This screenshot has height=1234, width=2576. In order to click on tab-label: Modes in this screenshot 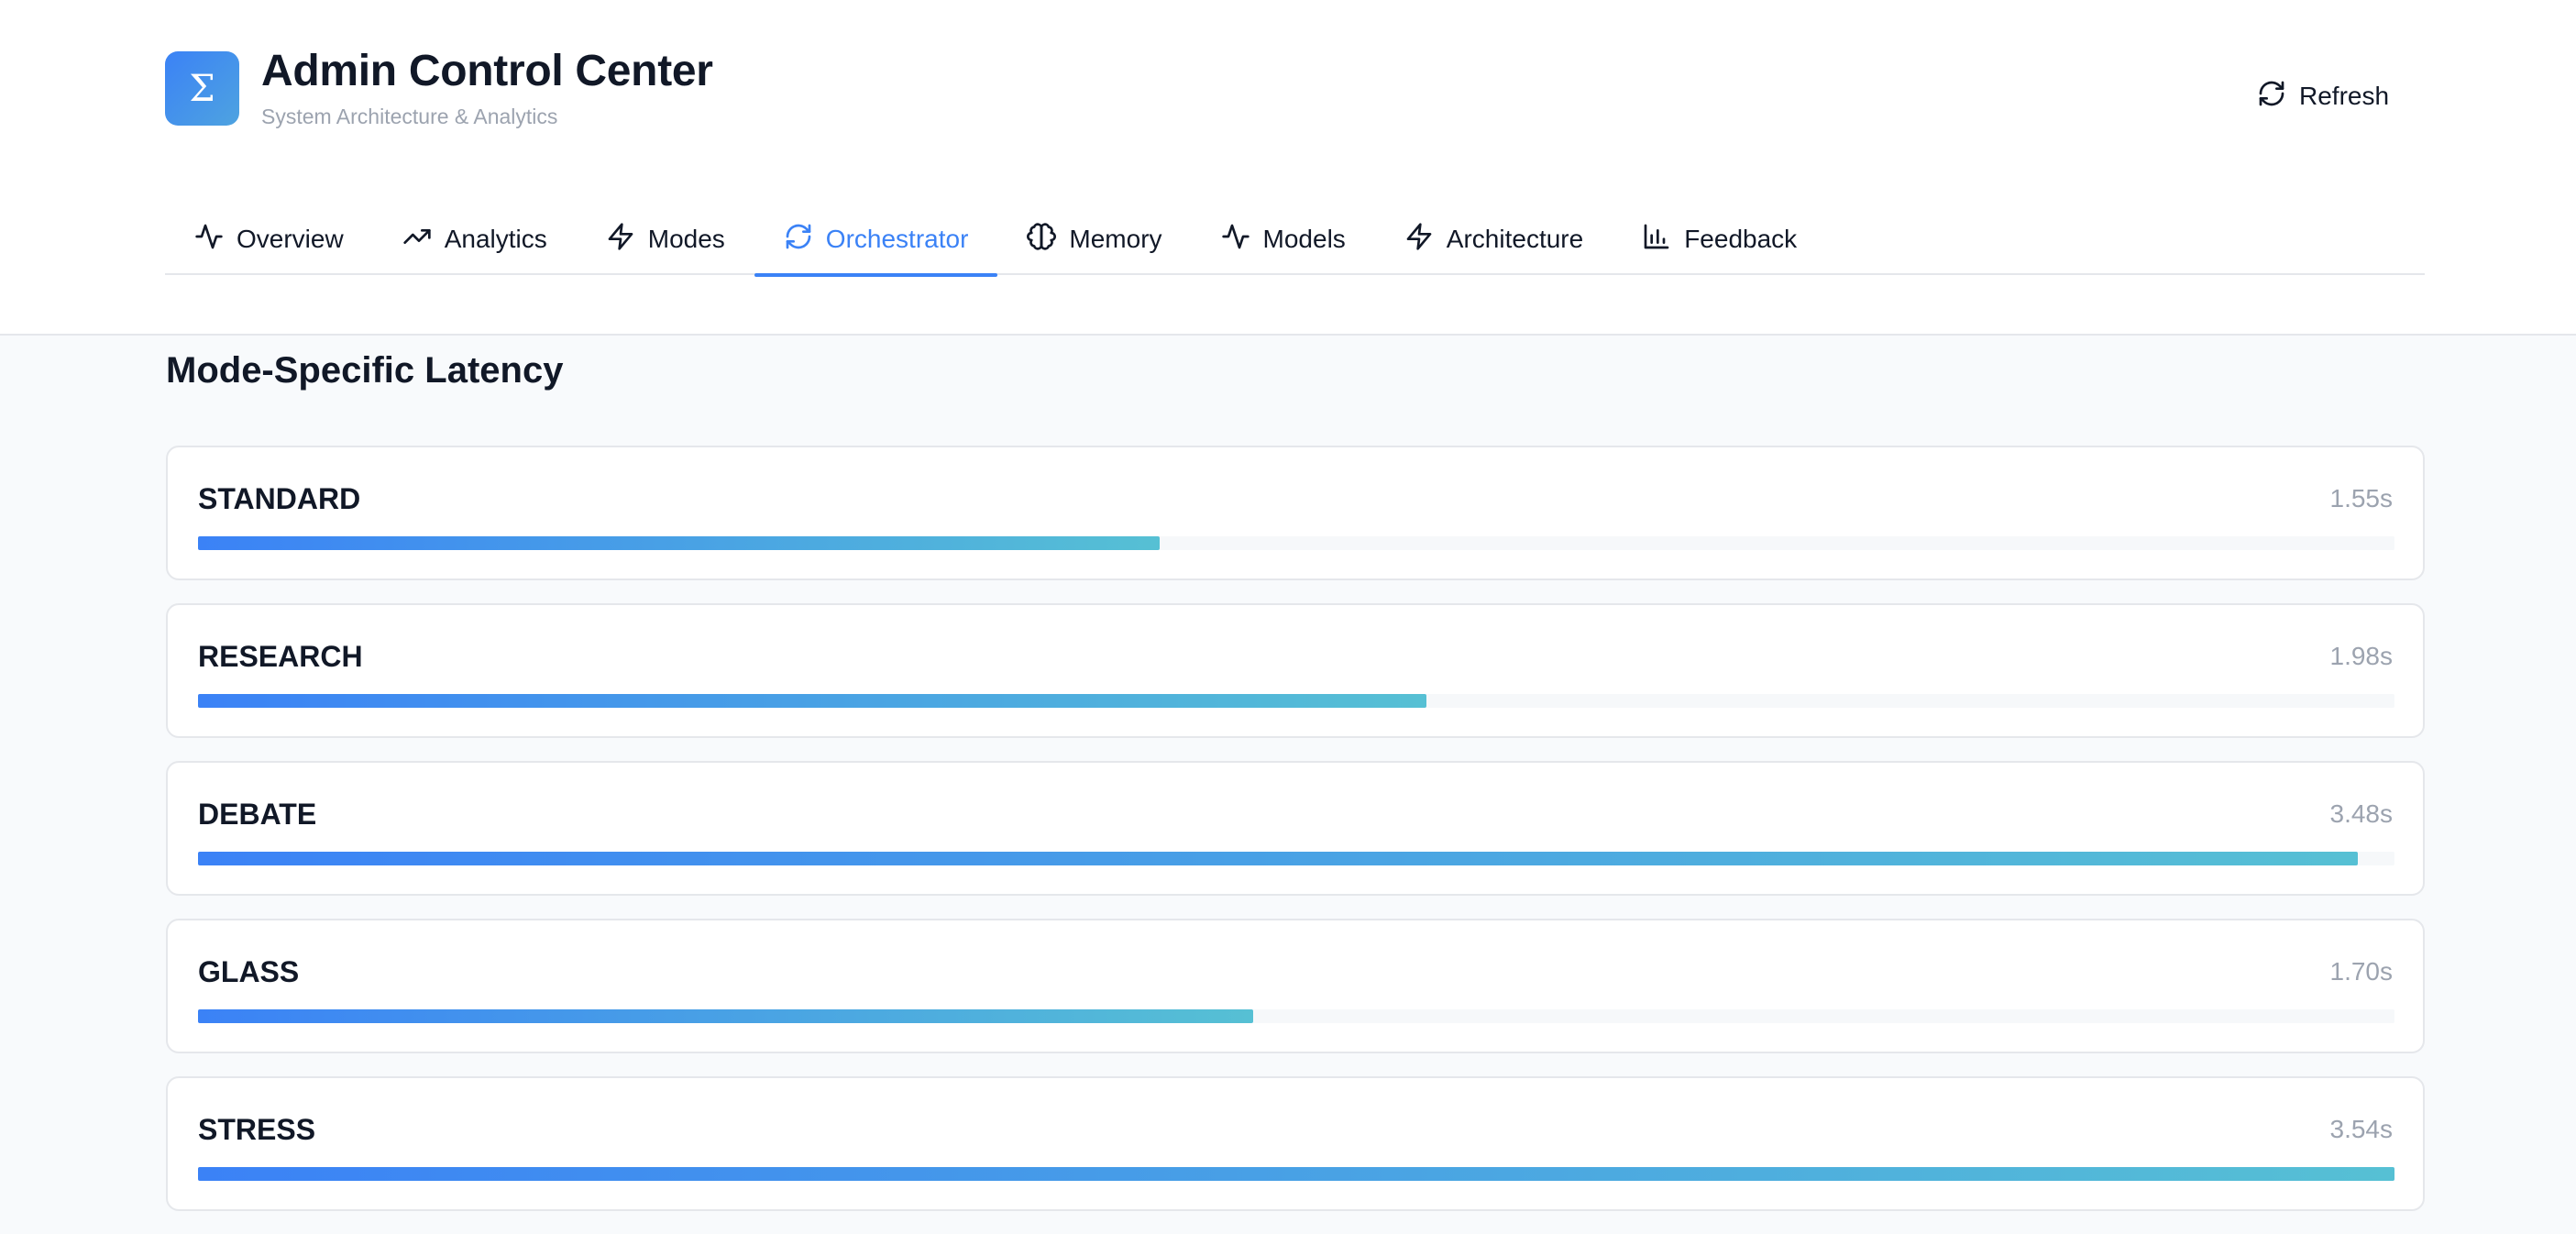, I will do `click(686, 239)`.